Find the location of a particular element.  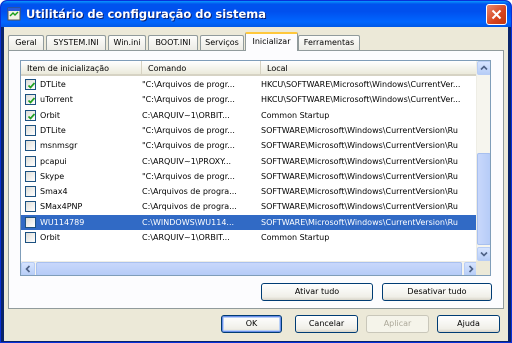

arrow-left-icon is located at coordinates (28, 269).